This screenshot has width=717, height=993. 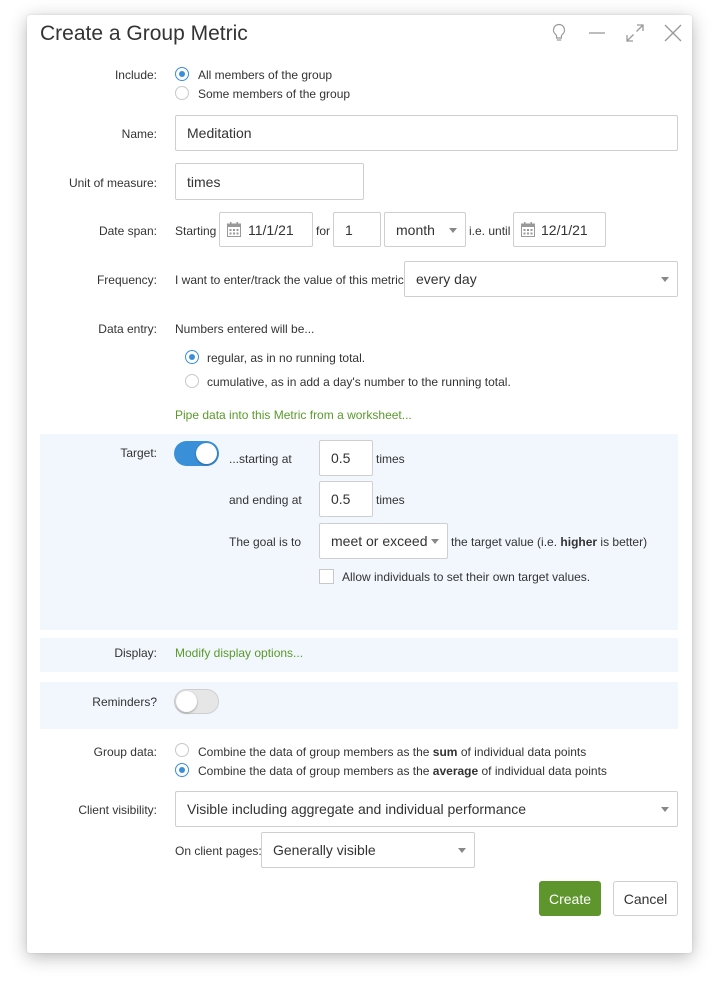 I want to click on include-label: Include:, so click(x=135, y=75).